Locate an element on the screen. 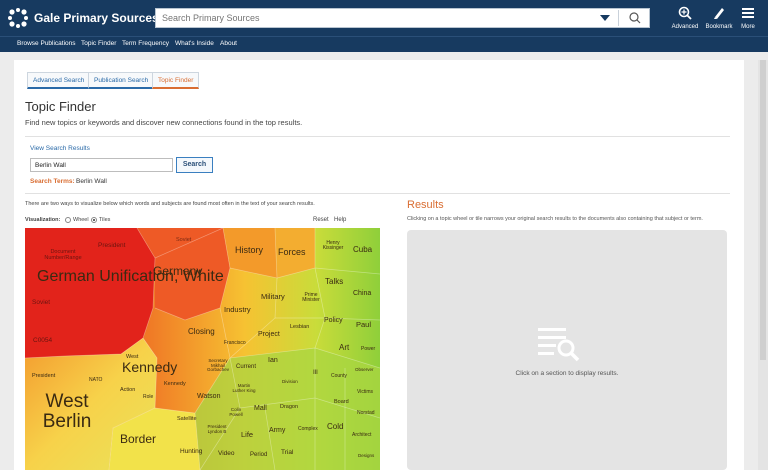 The height and width of the screenshot is (470, 768). results-message: Click on a section to display results. is located at coordinates (567, 373).